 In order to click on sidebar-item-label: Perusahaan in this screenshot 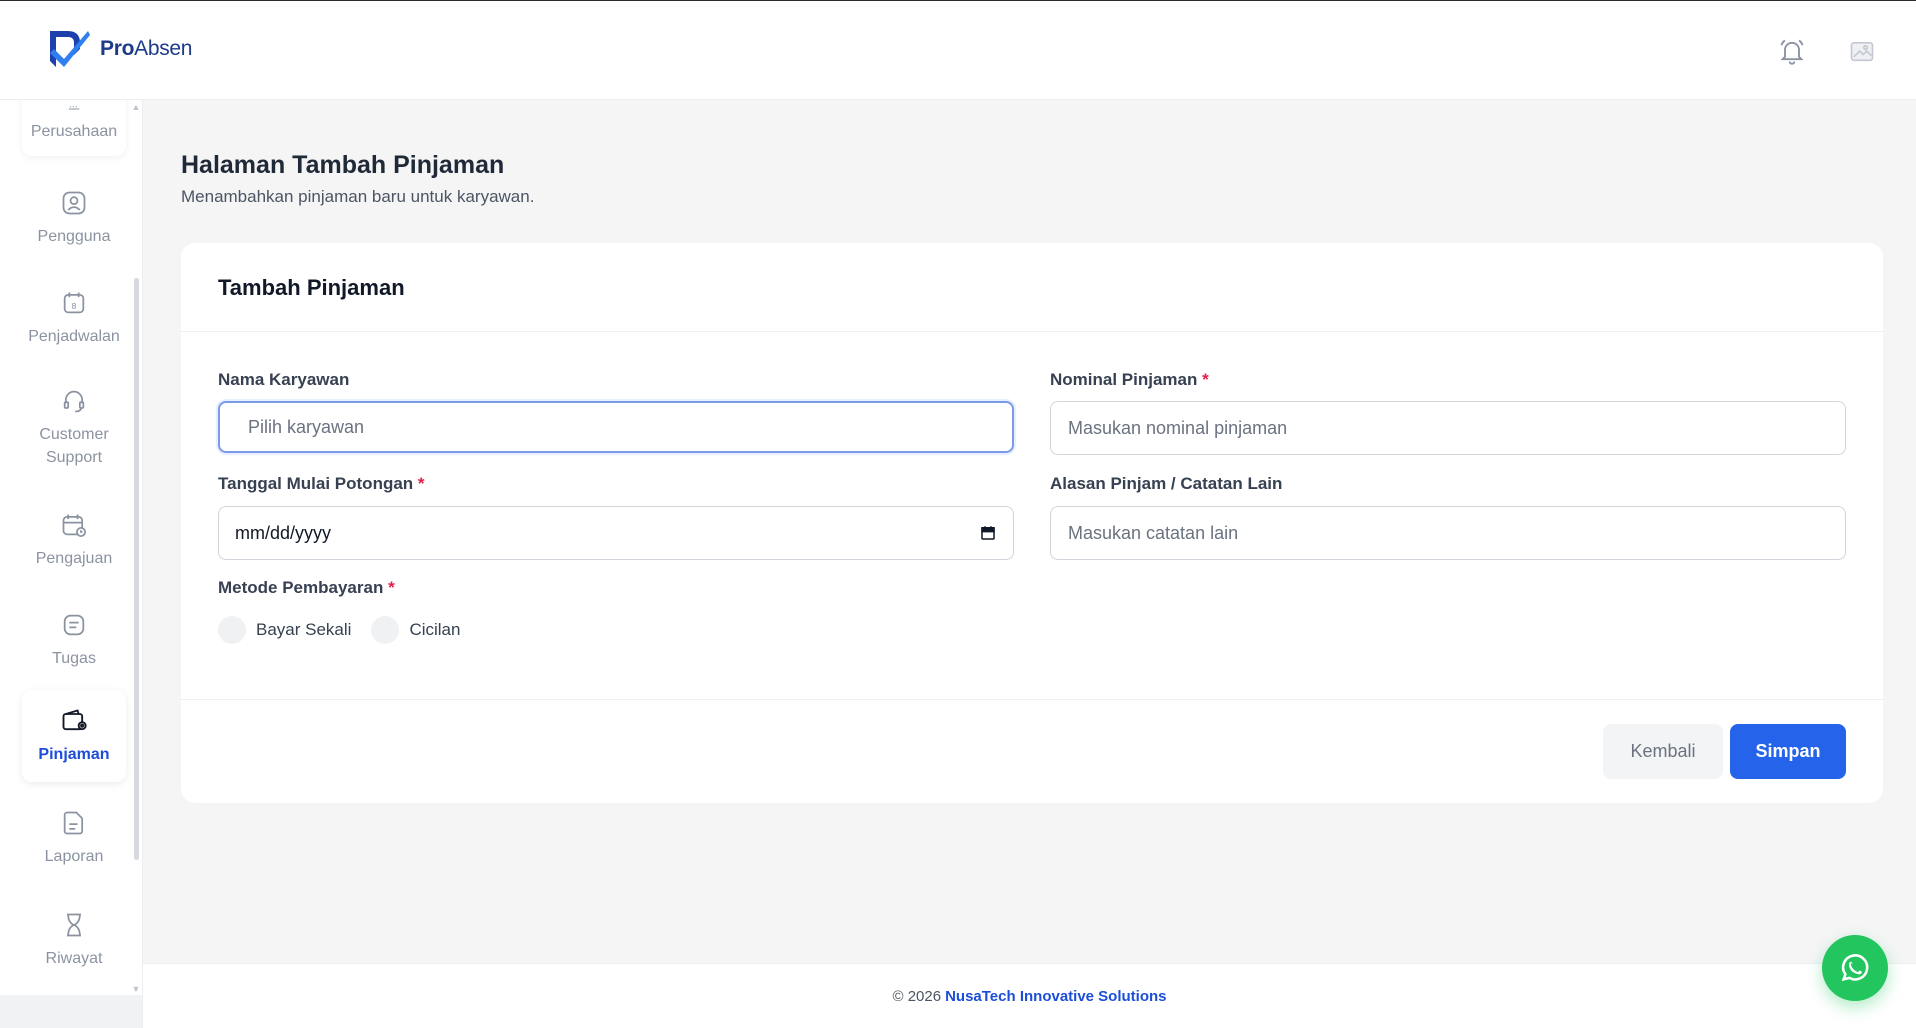, I will do `click(74, 131)`.